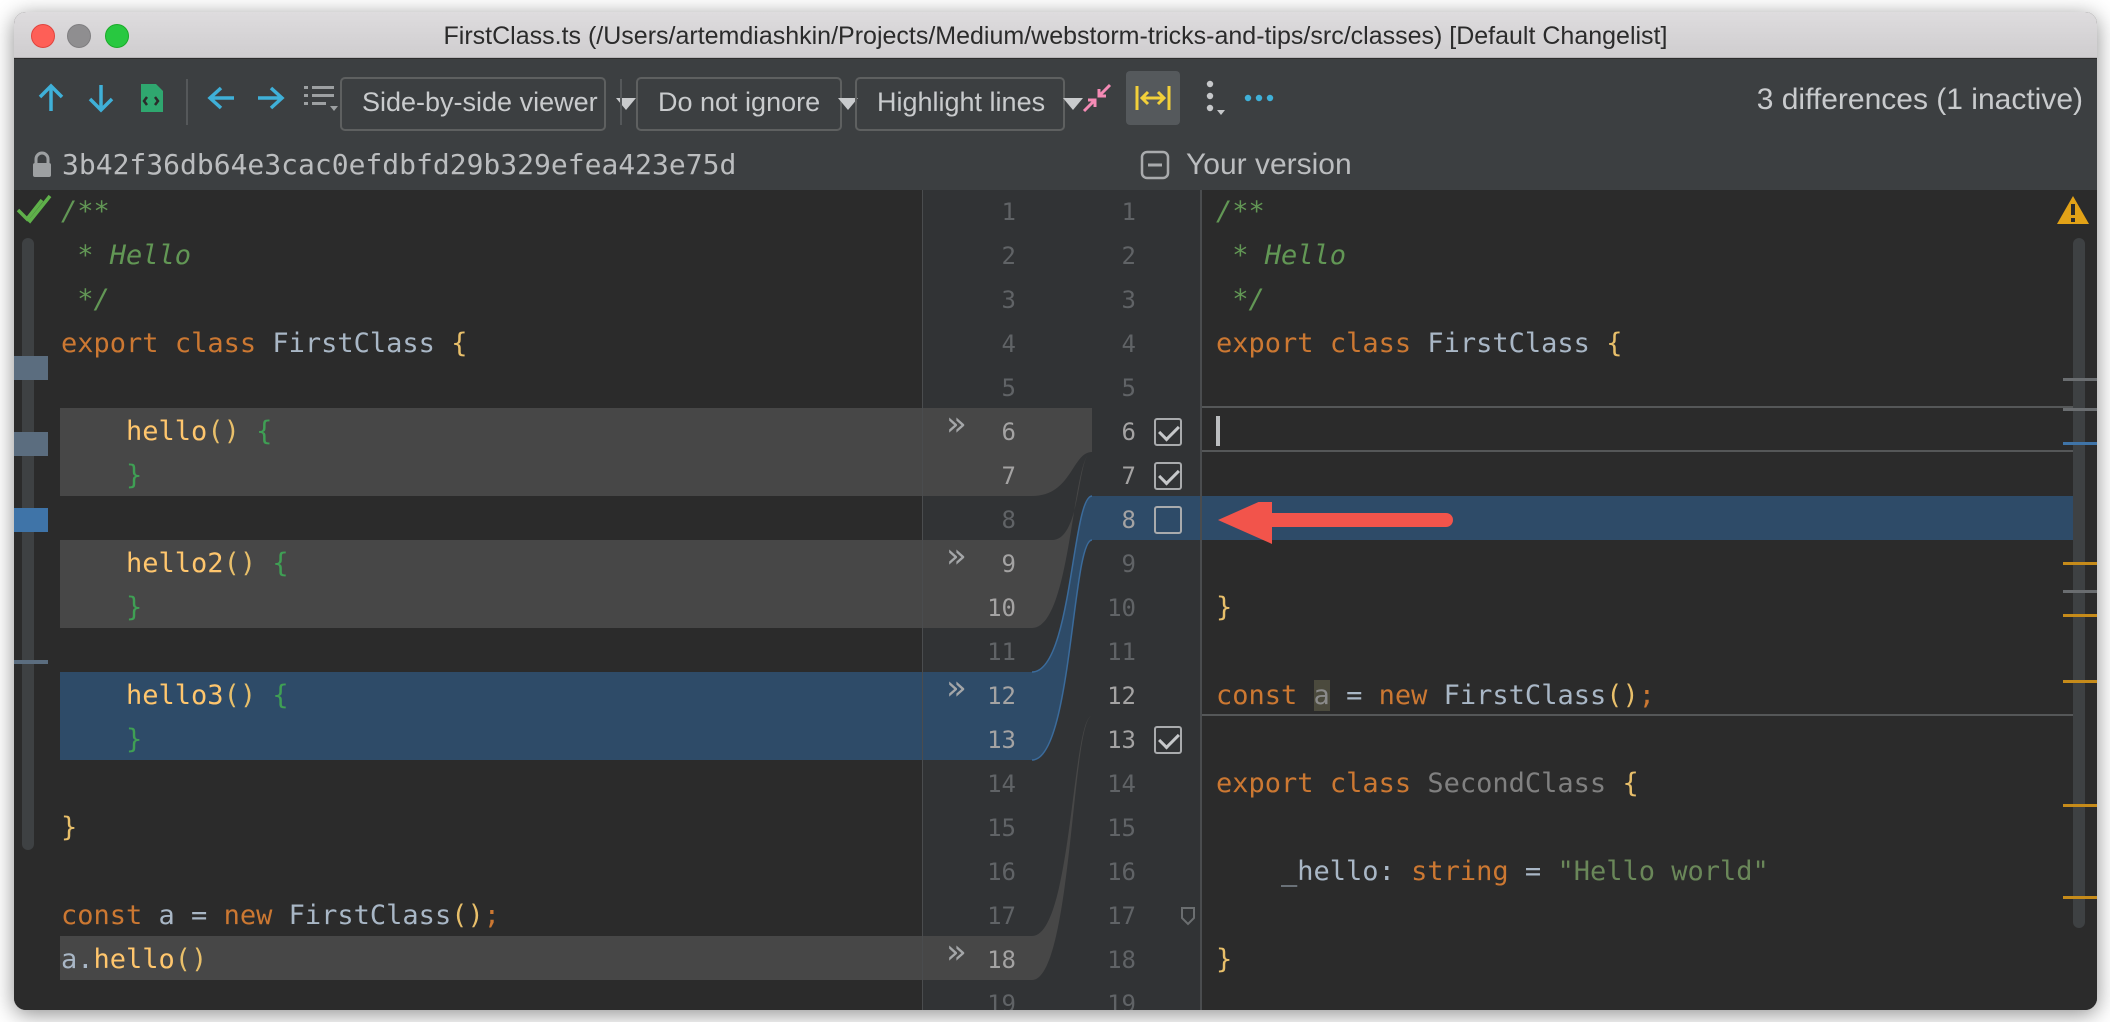  What do you see at coordinates (1218, 431) in the screenshot?
I see `text-caret` at bounding box center [1218, 431].